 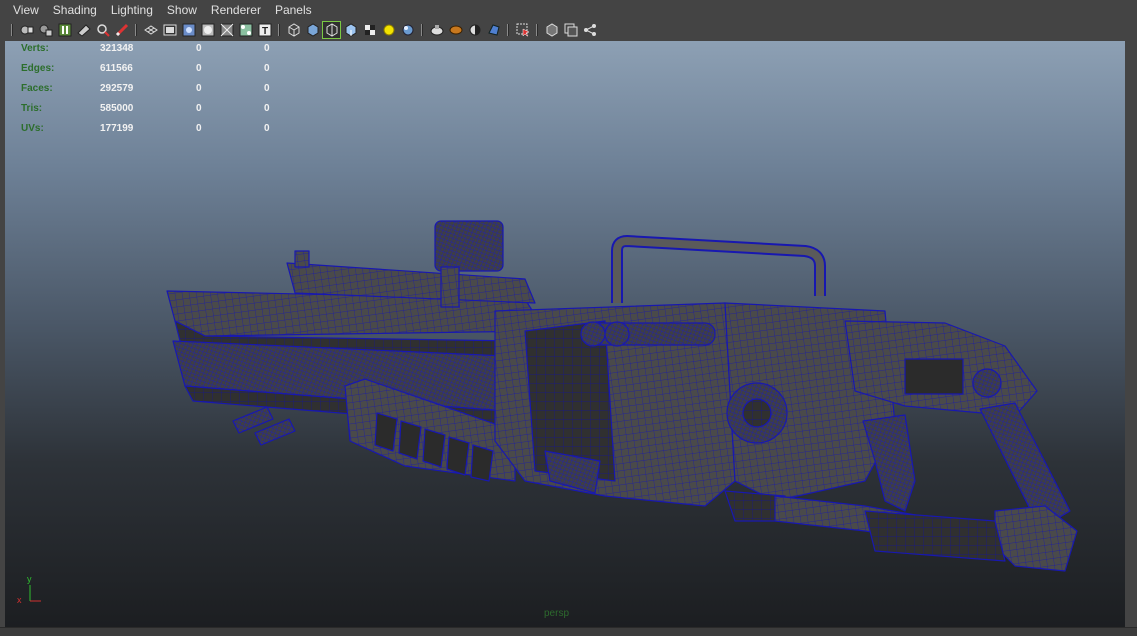 I want to click on screen-space-icon, so click(x=493, y=30).